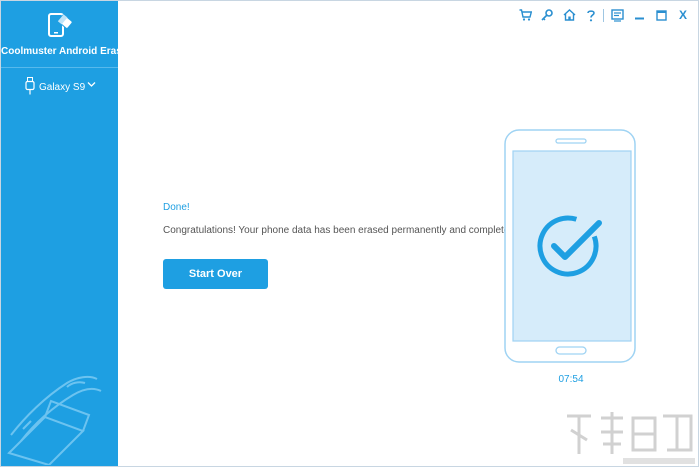 The width and height of the screenshot is (699, 467). I want to click on cart-button, so click(525, 15).